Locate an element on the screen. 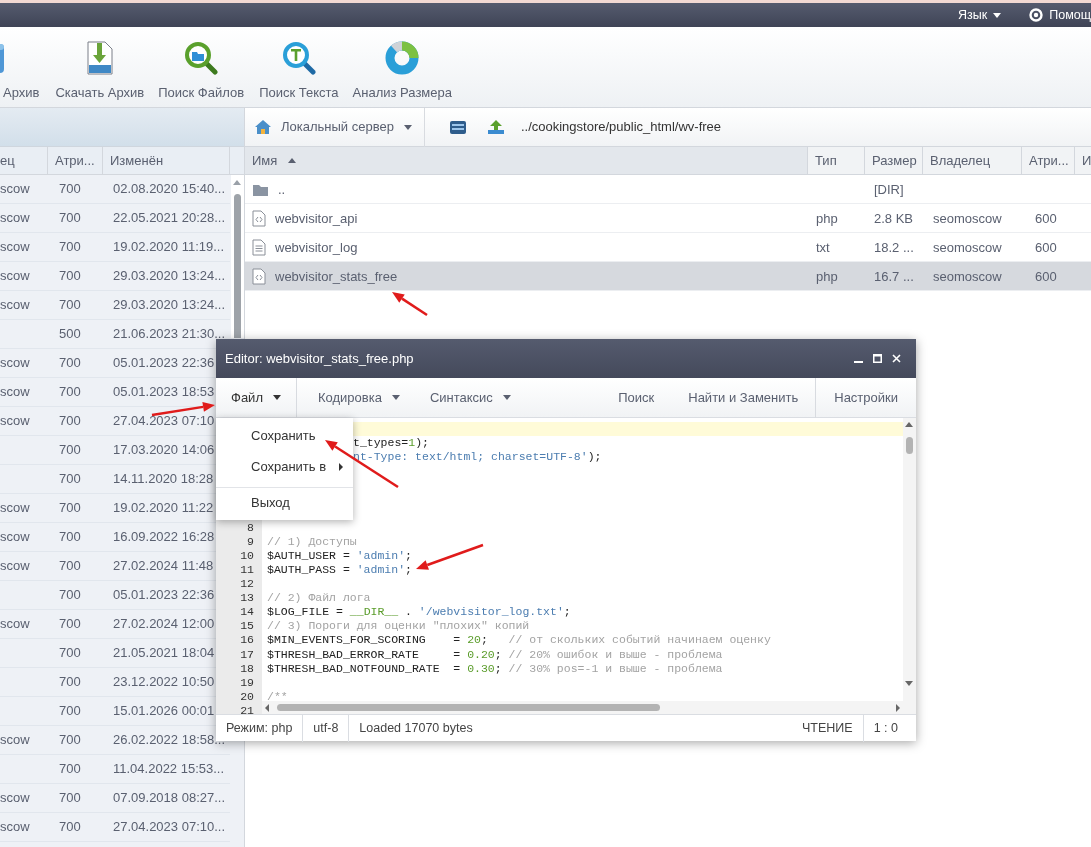 The image size is (1091, 847). line-number: 19 is located at coordinates (247, 682).